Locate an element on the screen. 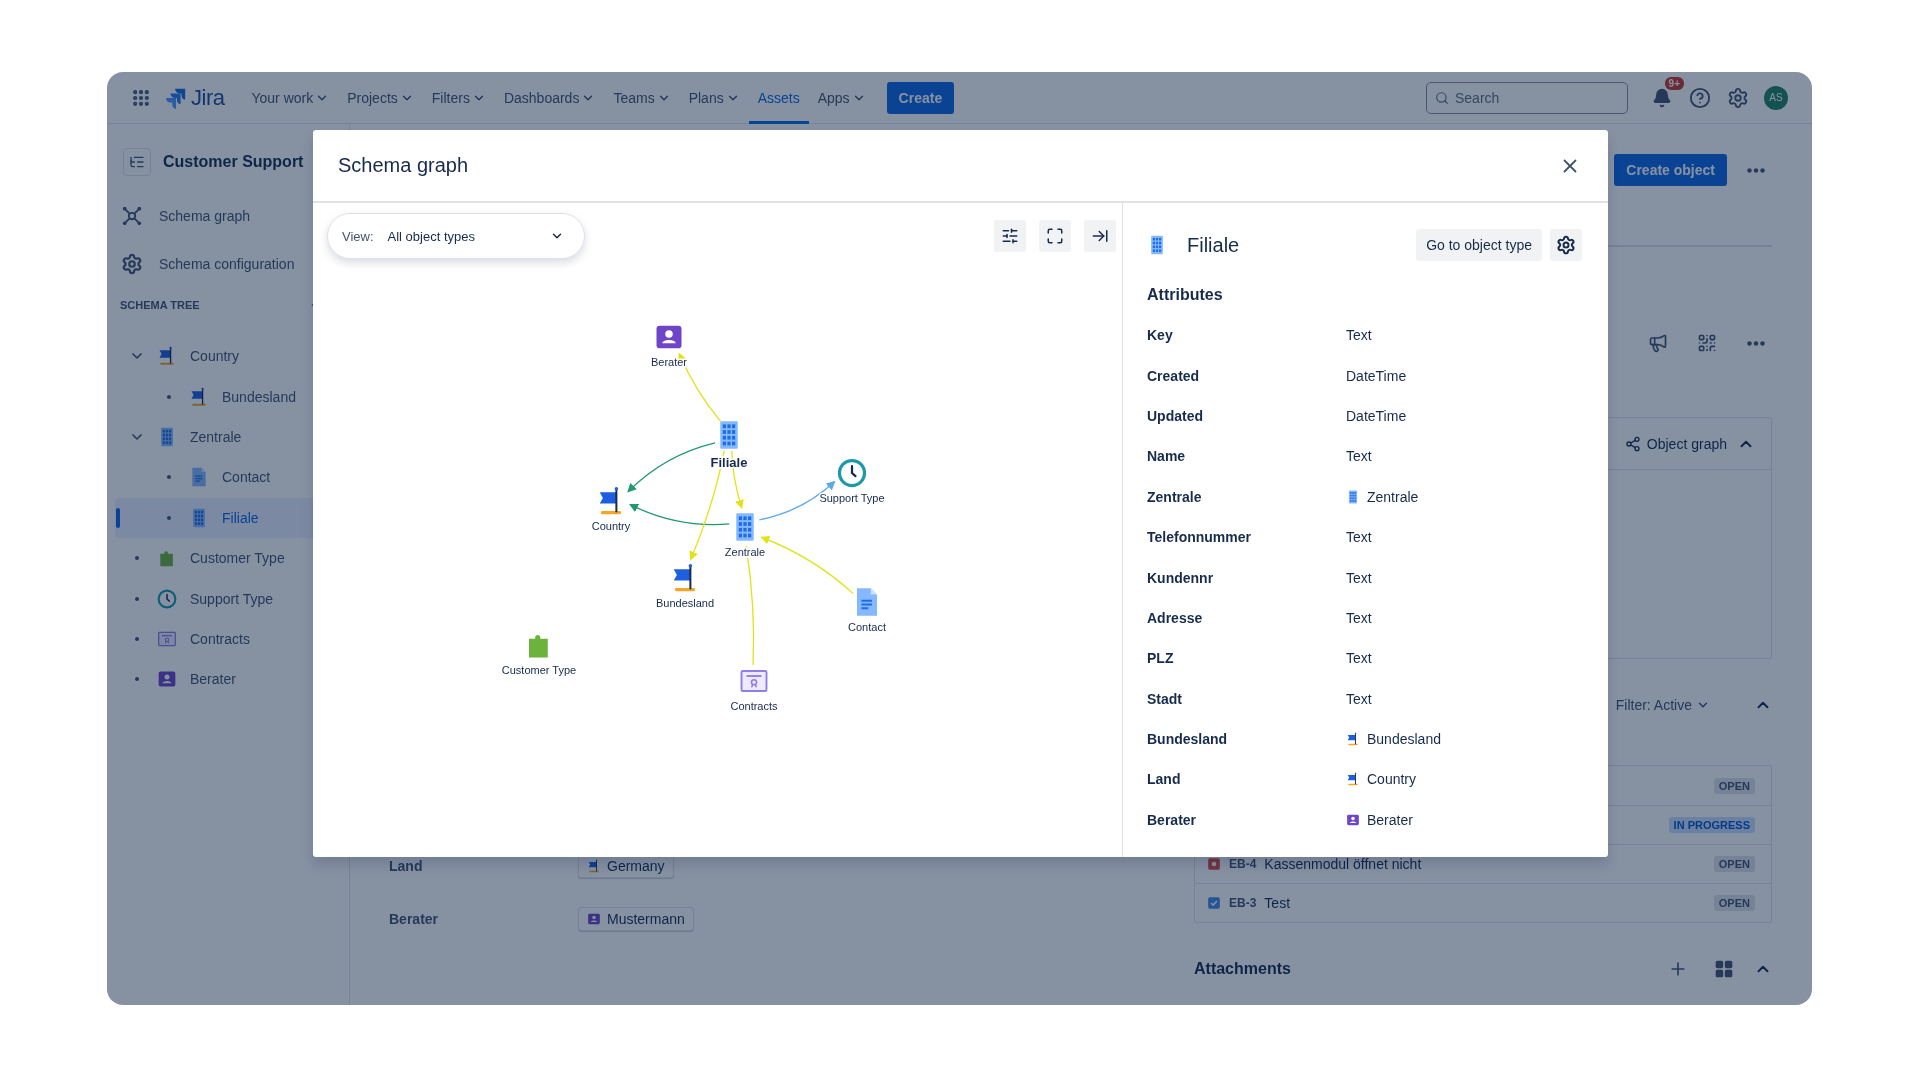 The height and width of the screenshot is (1079, 1920). attribute-name: Key is located at coordinates (1160, 335).